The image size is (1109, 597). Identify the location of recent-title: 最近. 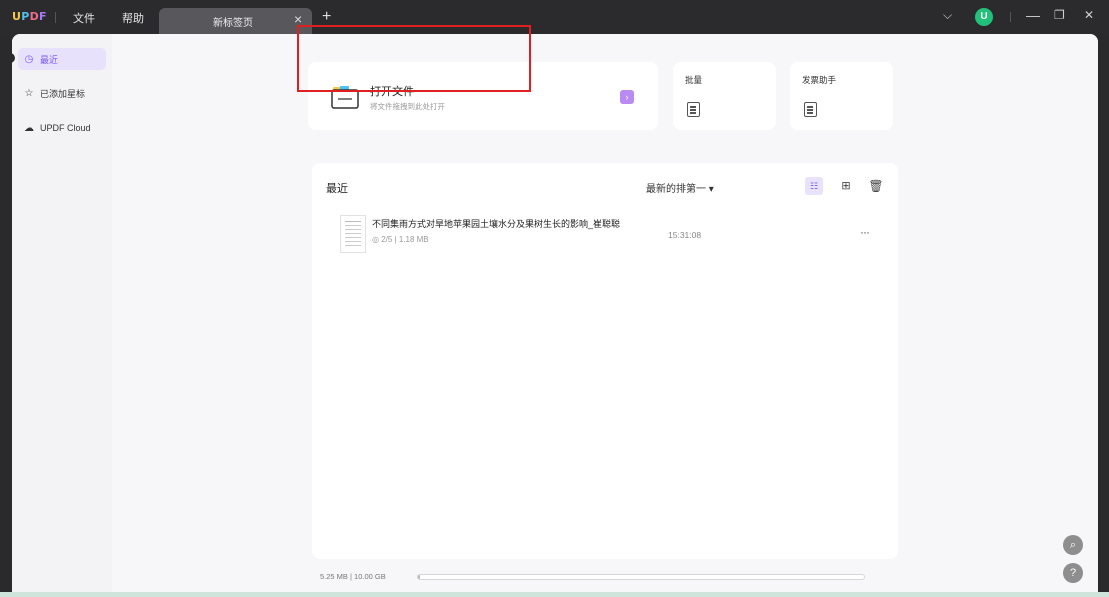
(337, 189).